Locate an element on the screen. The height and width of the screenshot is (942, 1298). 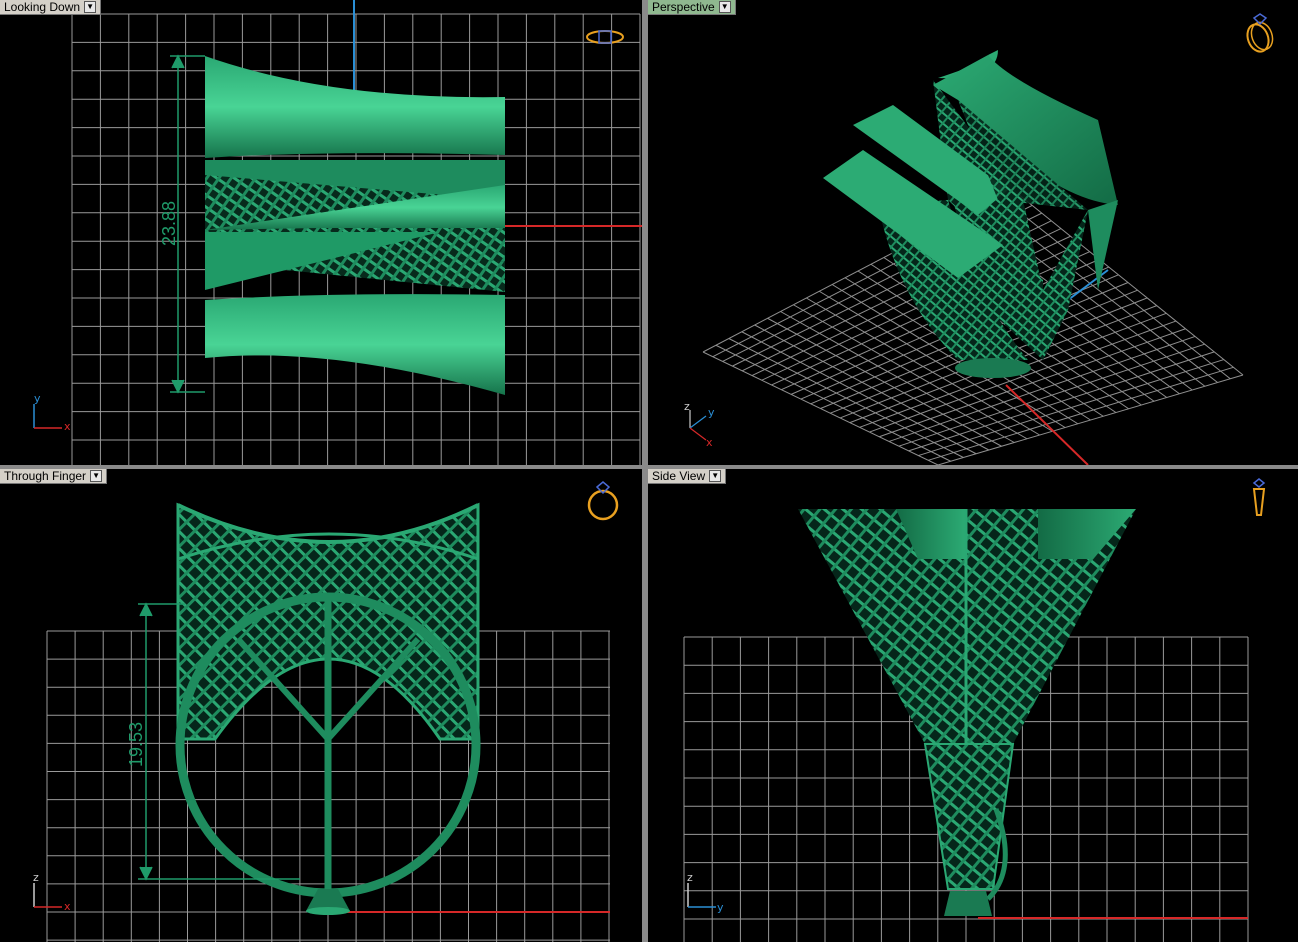
axis-indicator: z y x is located at coordinates (699, 424).